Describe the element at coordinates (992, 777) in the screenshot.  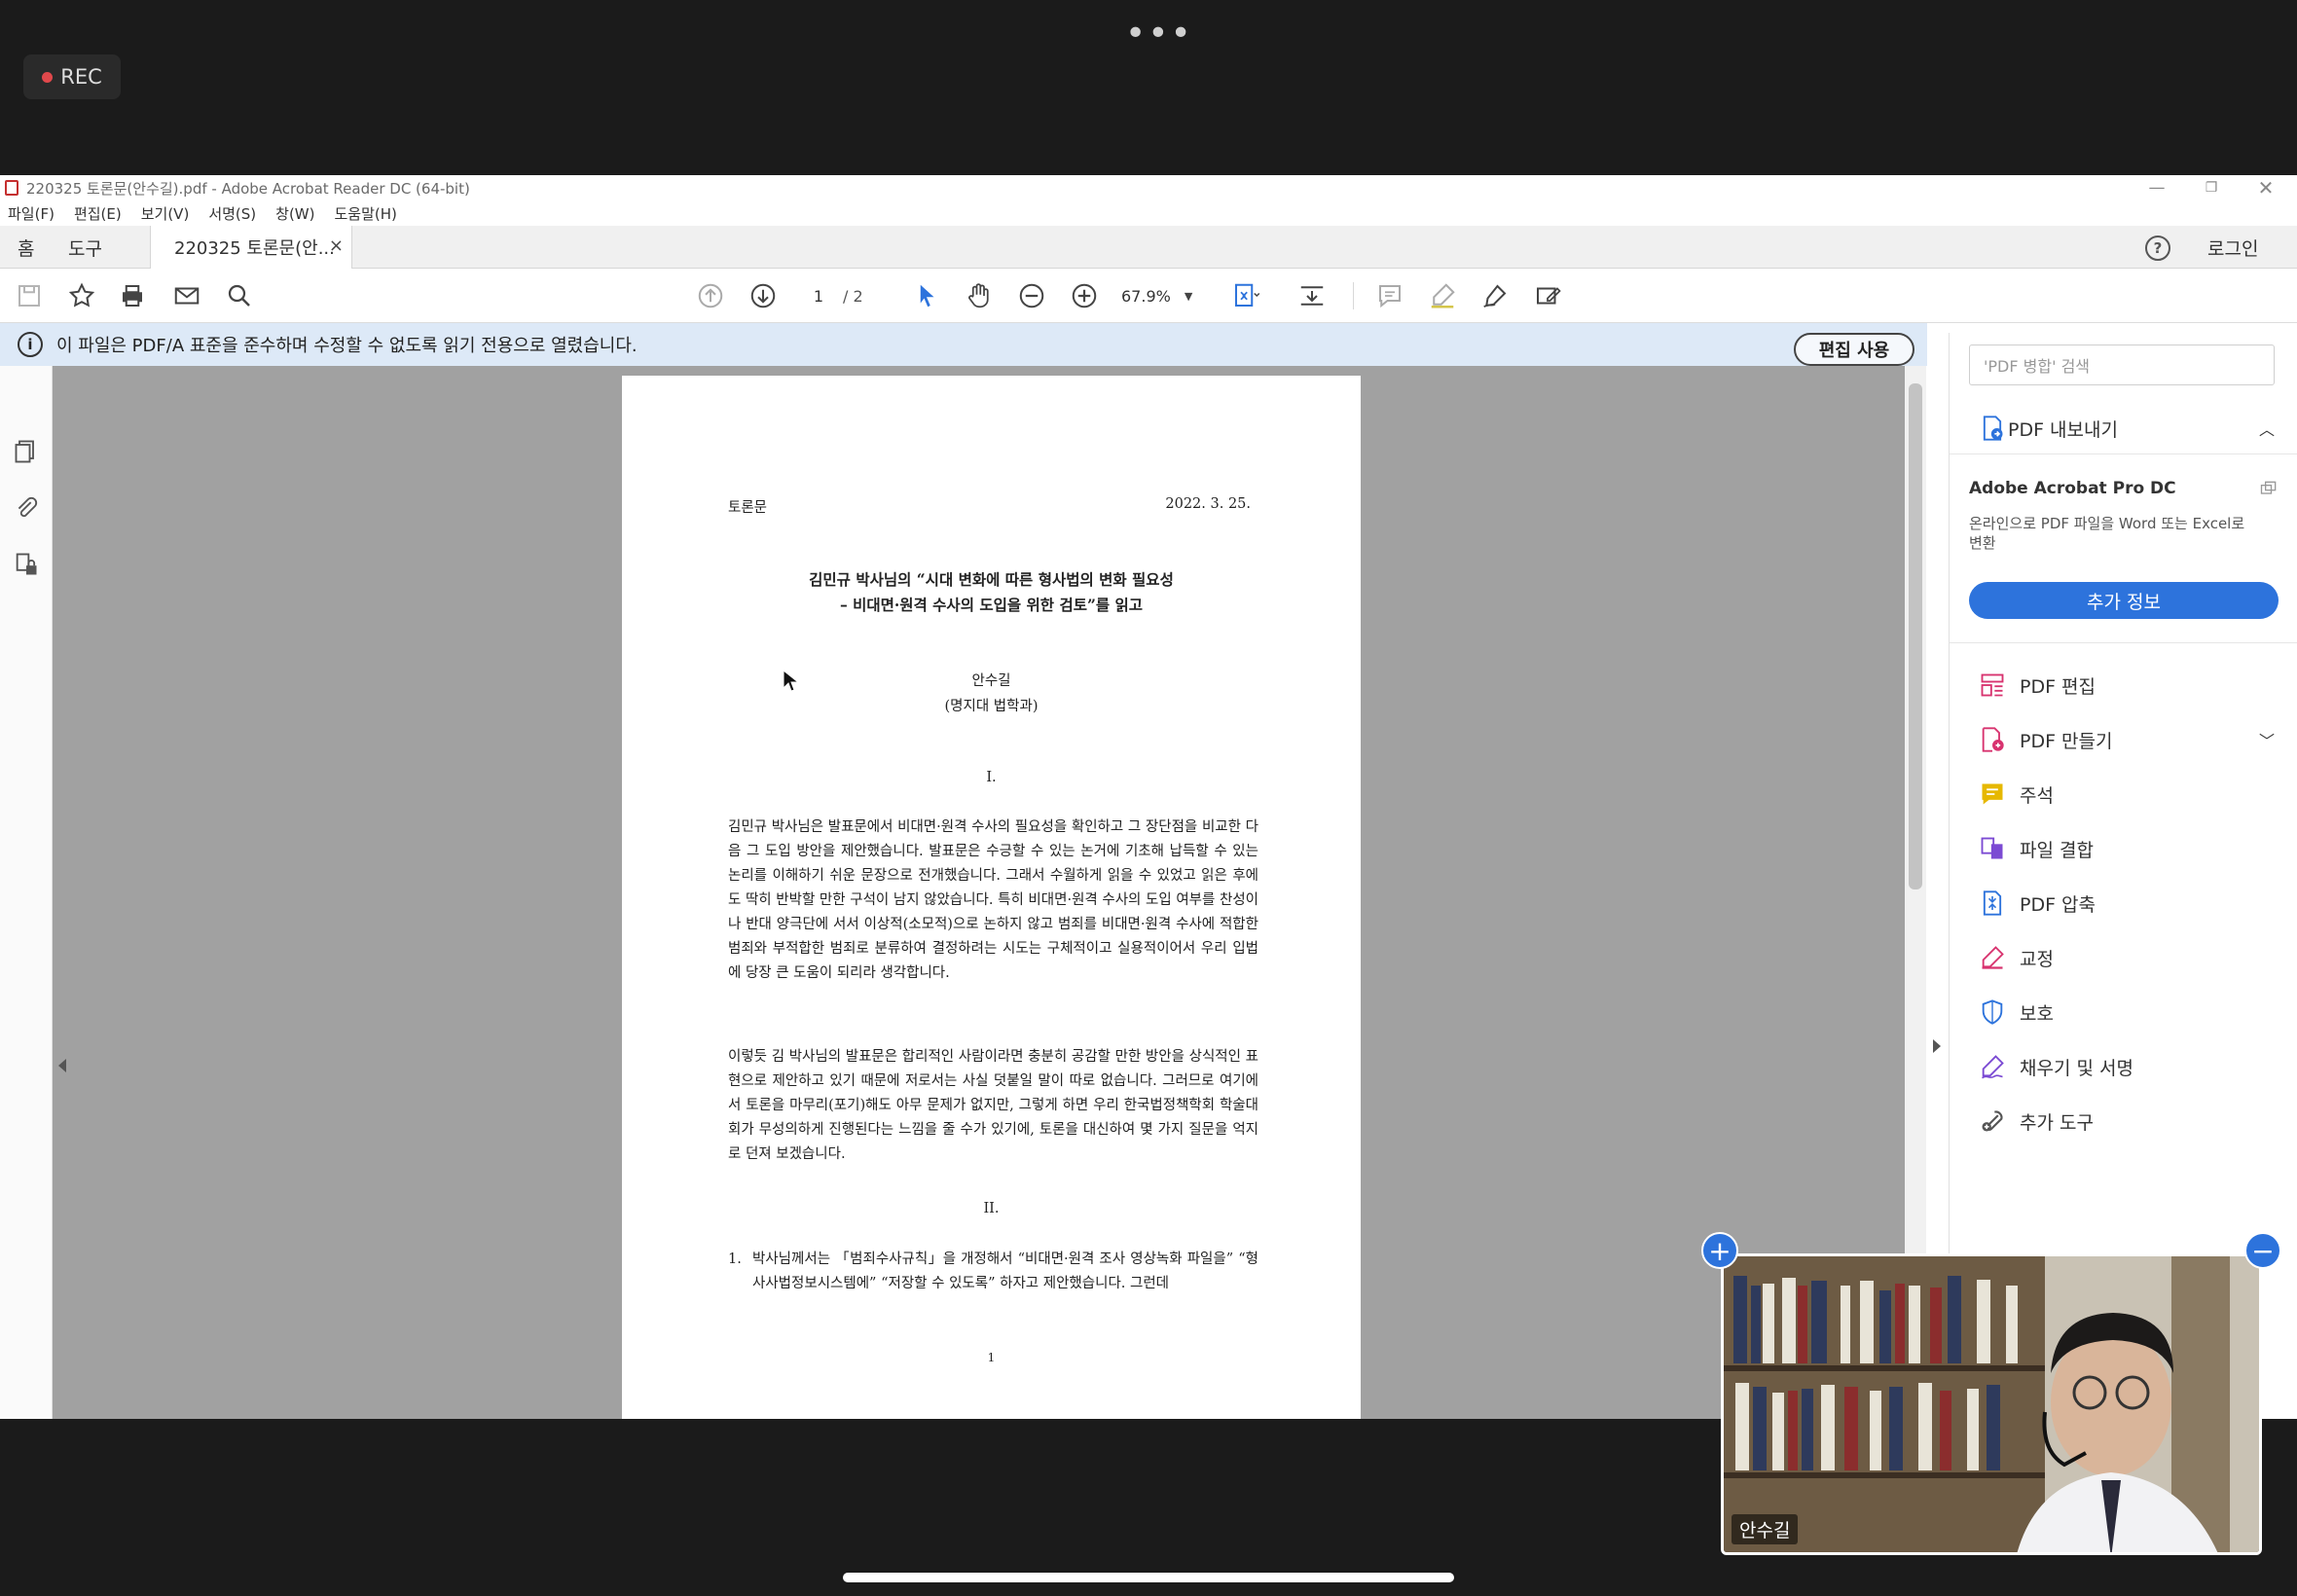
I see `doc-section-1: I.` at that location.